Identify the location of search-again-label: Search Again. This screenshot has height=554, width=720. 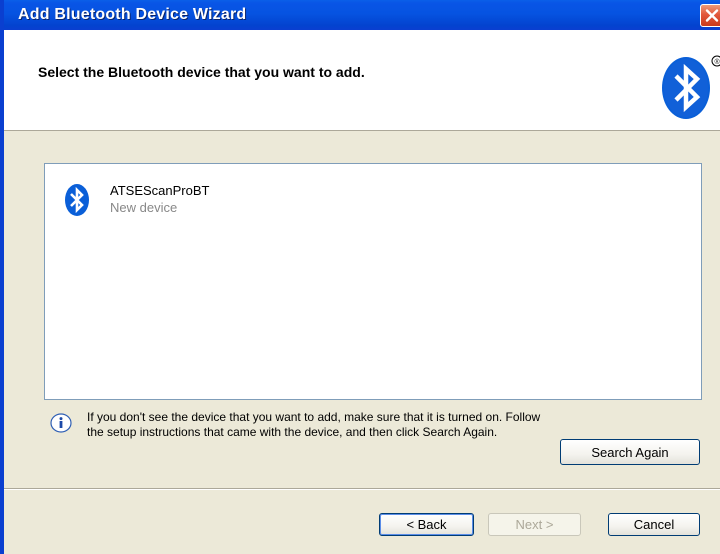
(630, 452).